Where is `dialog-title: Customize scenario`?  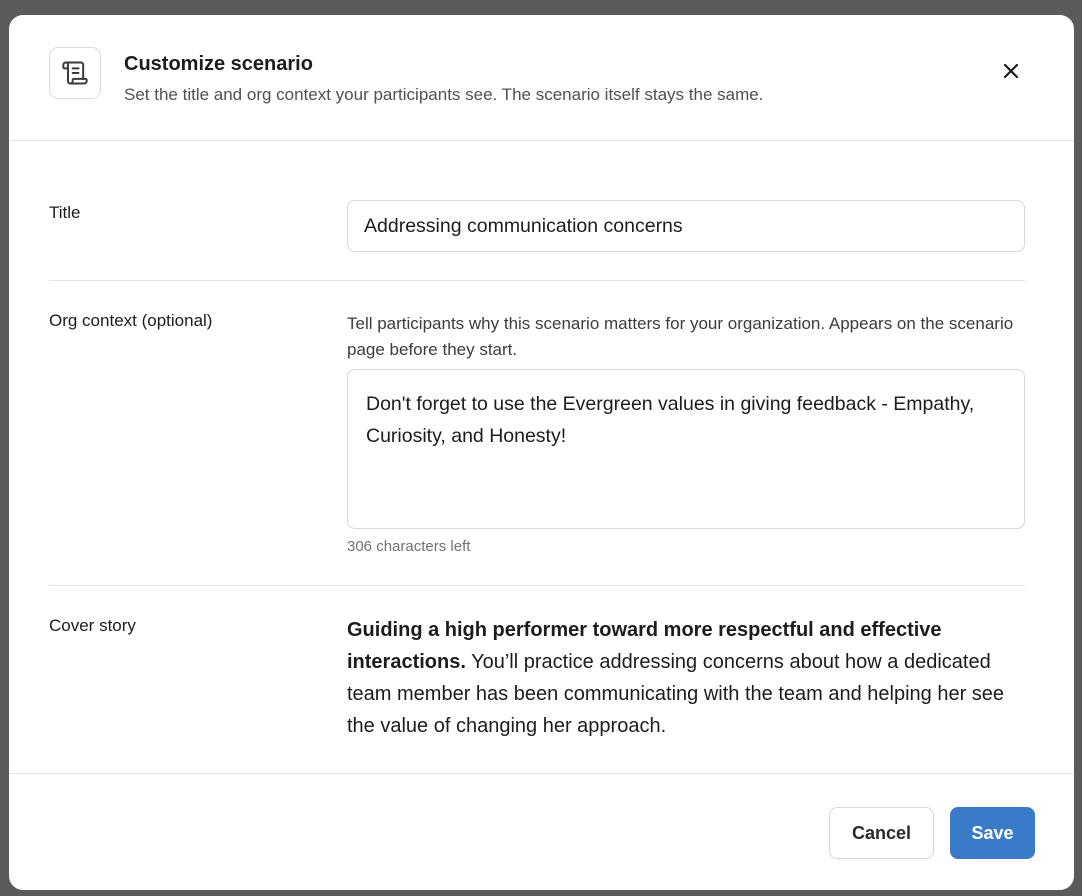 dialog-title: Customize scenario is located at coordinates (218, 64).